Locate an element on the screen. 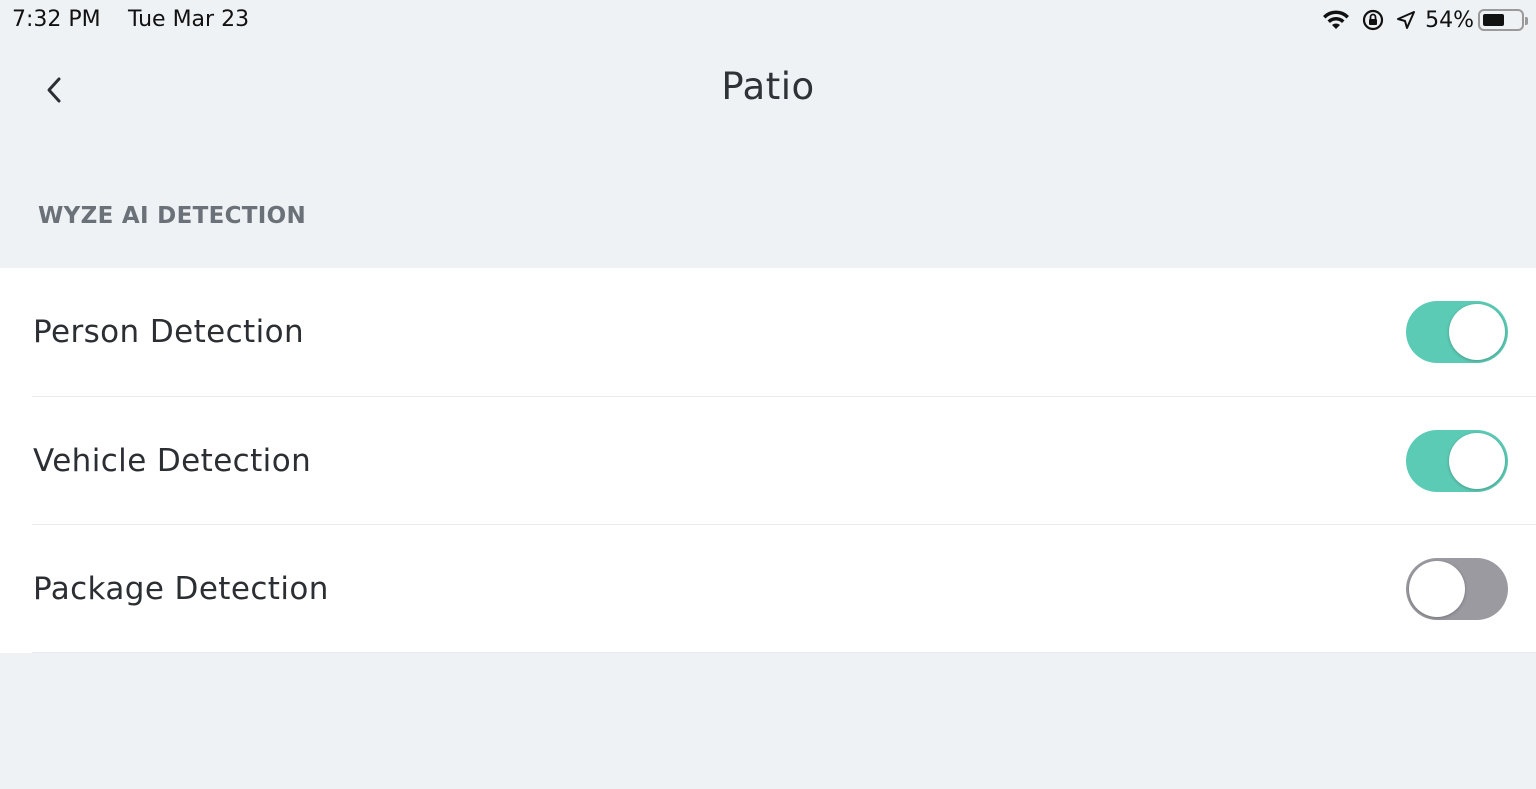  battery-fill is located at coordinates (1493, 20).